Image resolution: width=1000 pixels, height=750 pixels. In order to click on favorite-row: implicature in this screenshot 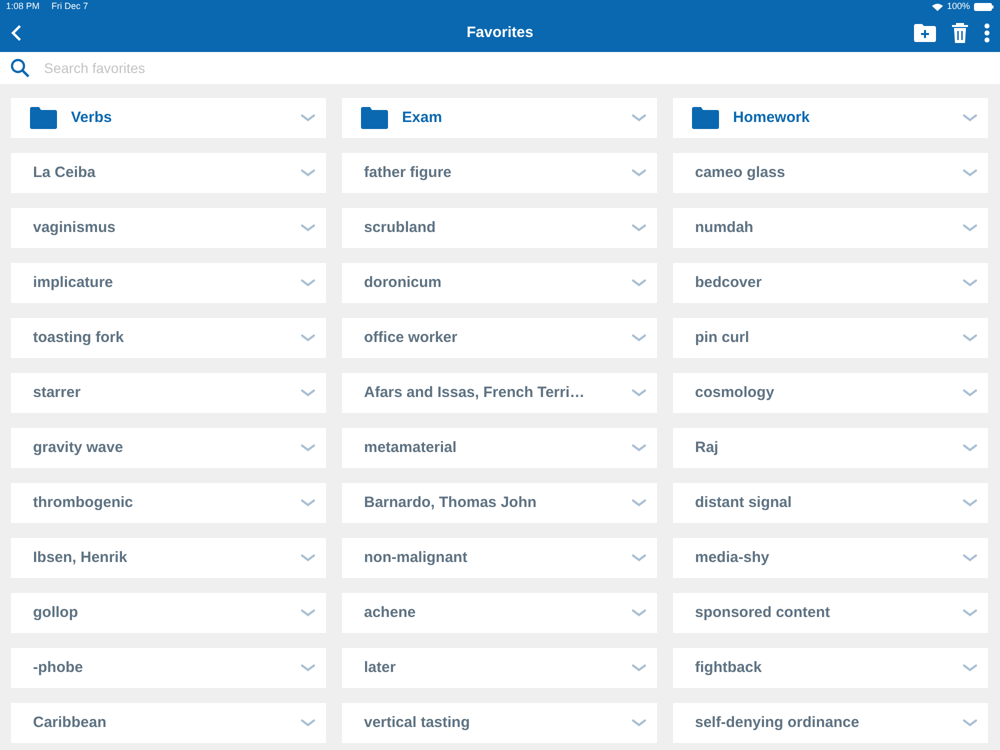, I will do `click(168, 283)`.